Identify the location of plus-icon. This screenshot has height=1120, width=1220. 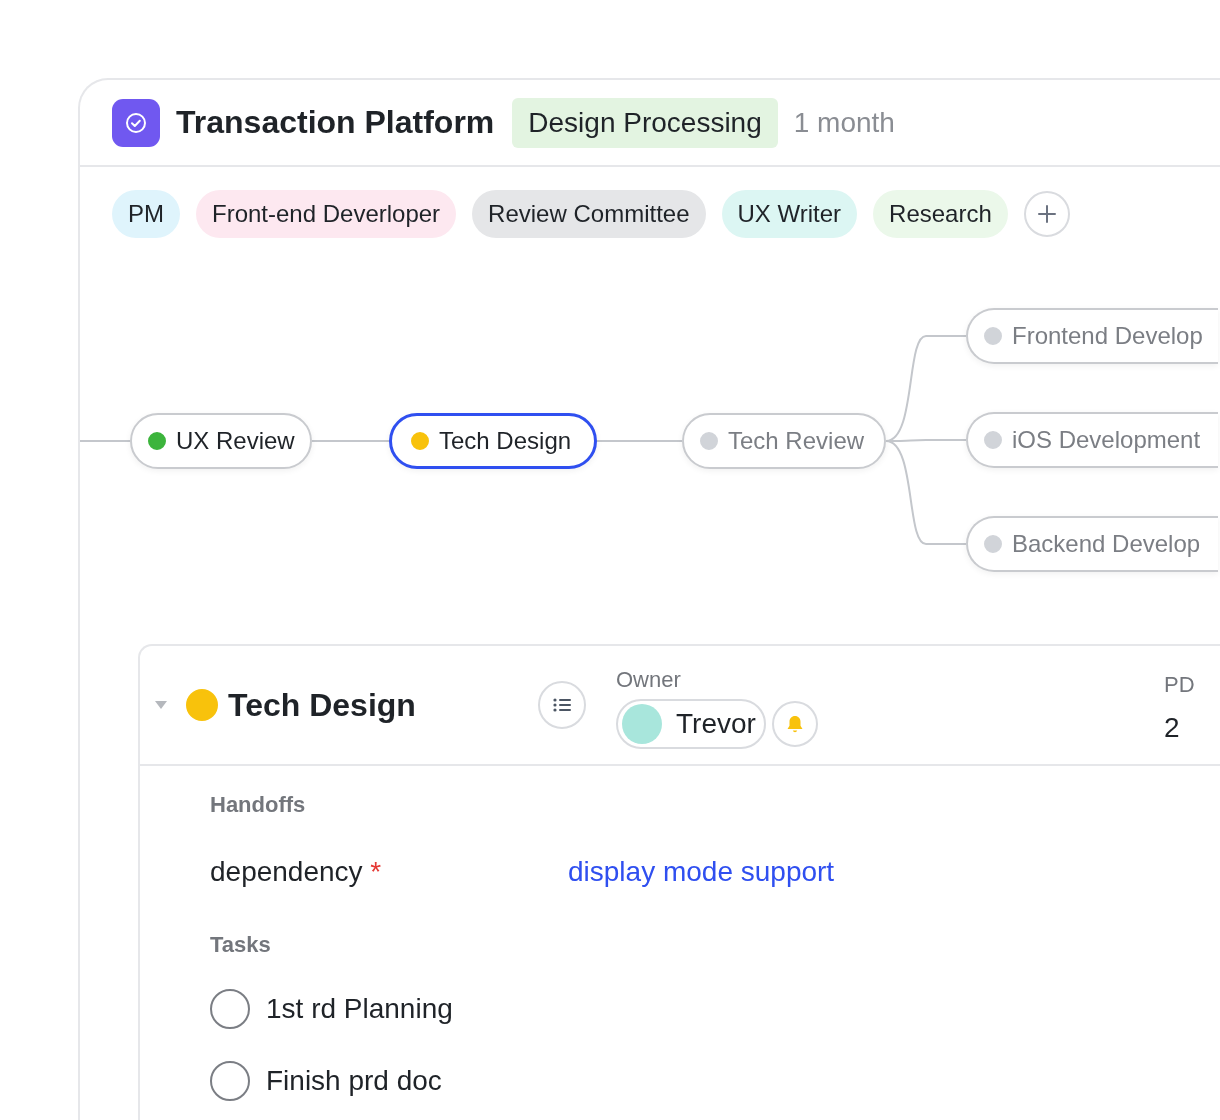
(1046, 213).